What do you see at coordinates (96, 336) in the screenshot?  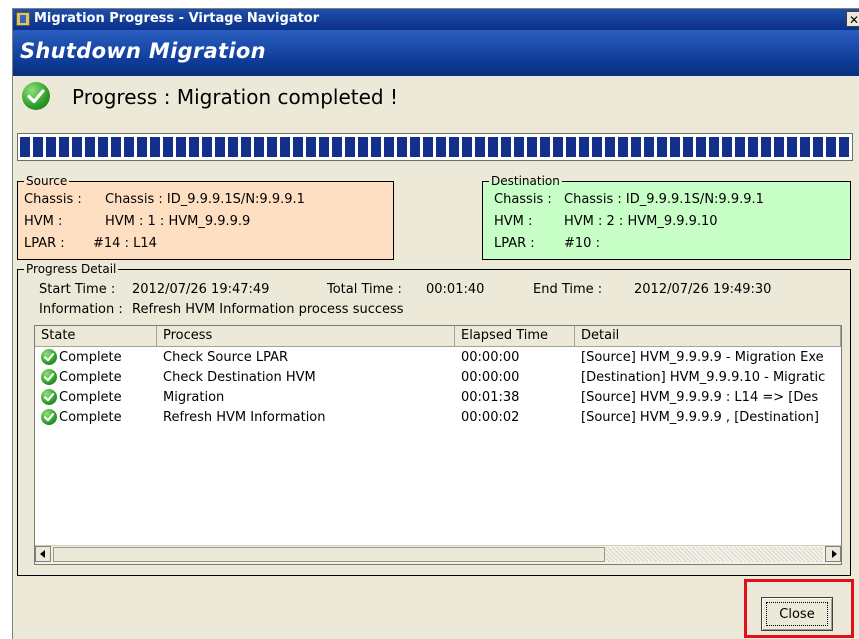 I see `column-header-state: State` at bounding box center [96, 336].